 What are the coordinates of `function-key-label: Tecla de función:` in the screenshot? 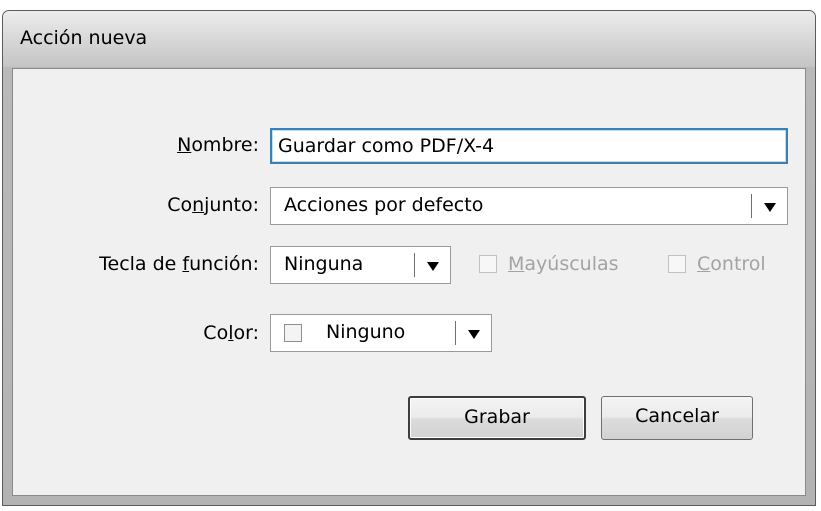 It's located at (179, 264).